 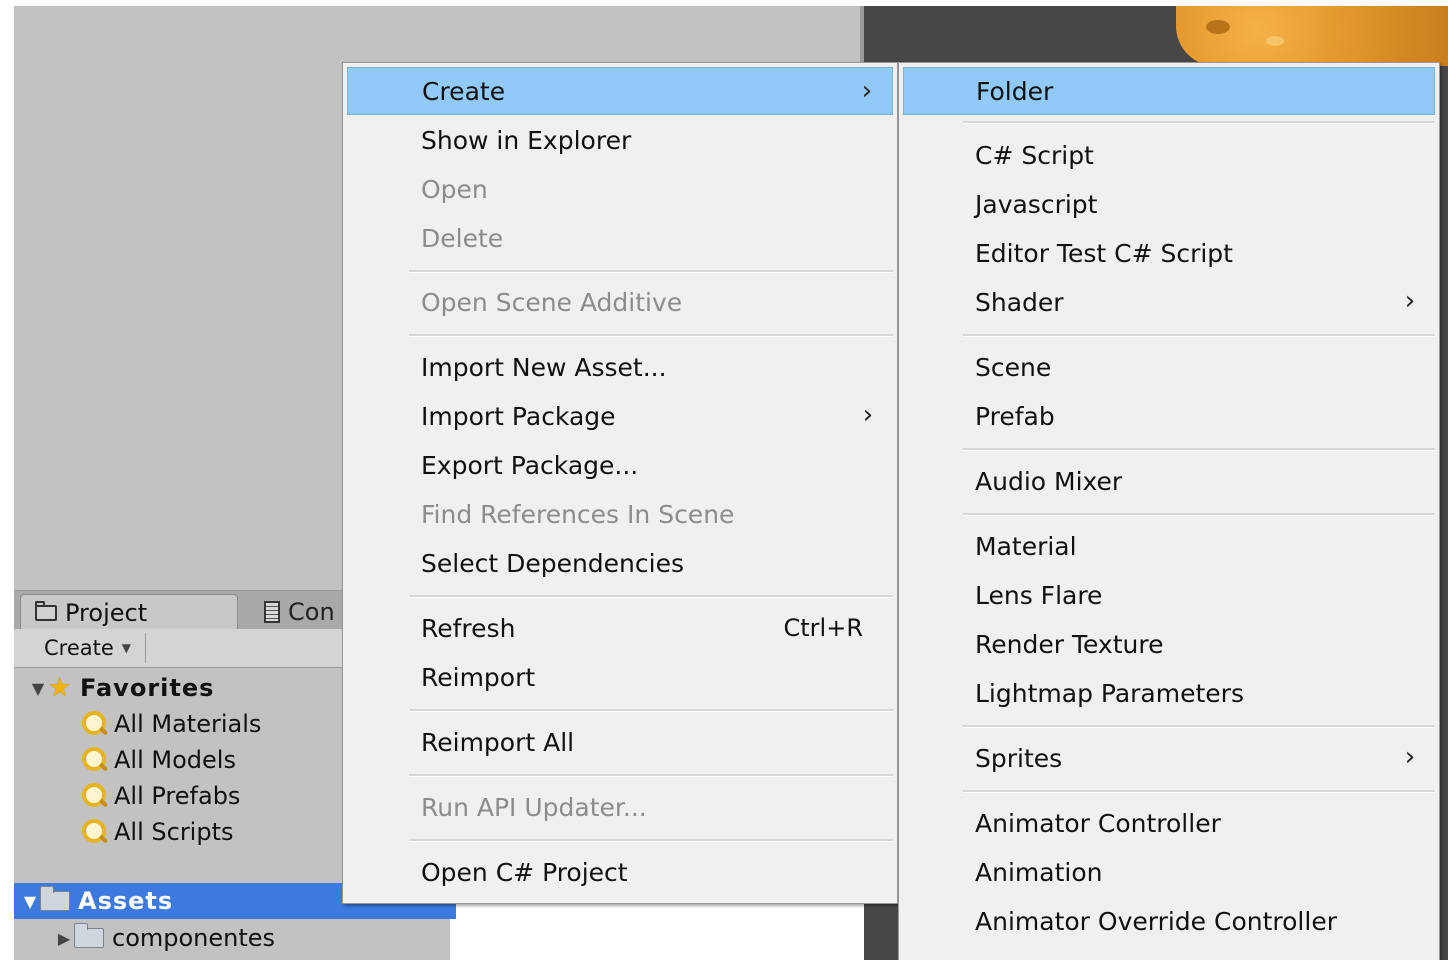 What do you see at coordinates (188, 724) in the screenshot?
I see `favorite-label: All Materials` at bounding box center [188, 724].